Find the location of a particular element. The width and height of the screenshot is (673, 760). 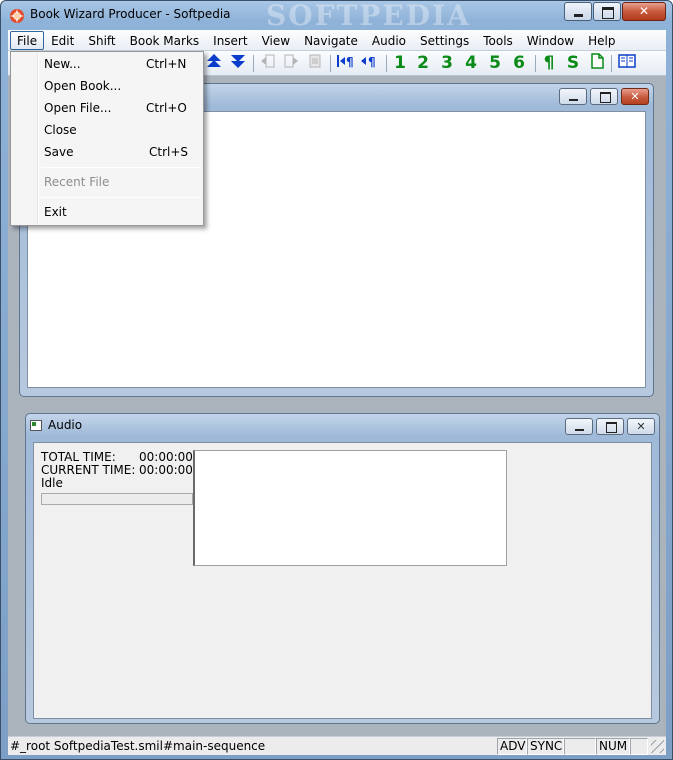

document-minimize-button is located at coordinates (573, 96).